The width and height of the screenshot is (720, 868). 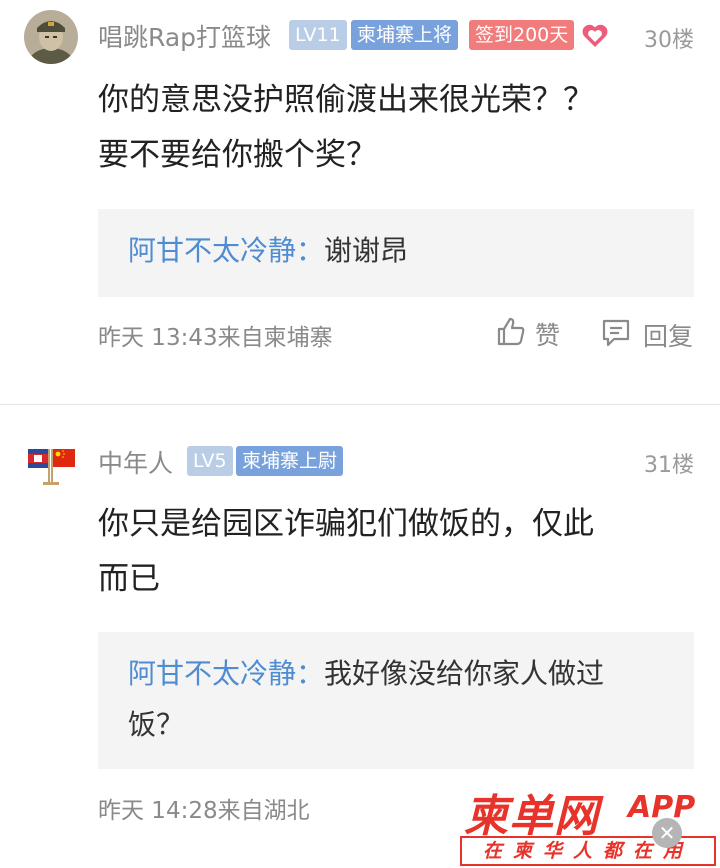 I want to click on timestamp-location: 昨天 13:43来自柬埔寨, so click(x=215, y=338).